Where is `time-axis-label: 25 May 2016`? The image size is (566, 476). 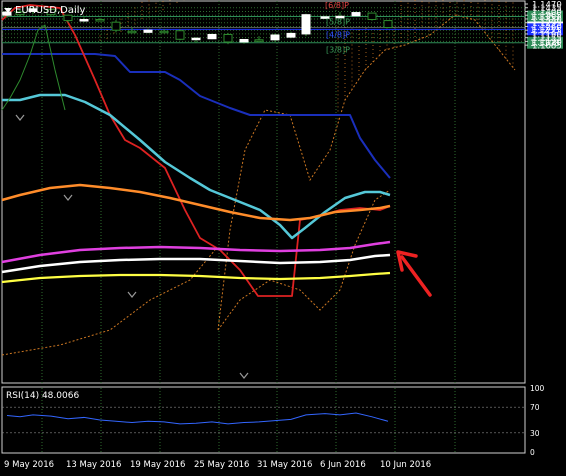
time-axis-label: 25 May 2016 is located at coordinates (221, 465).